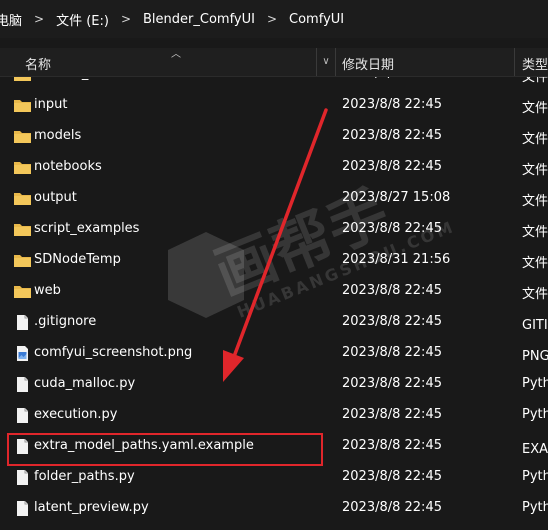 The height and width of the screenshot is (530, 548). Describe the element at coordinates (113, 352) in the screenshot. I see `file-name: comfyui_screenshot.png` at that location.